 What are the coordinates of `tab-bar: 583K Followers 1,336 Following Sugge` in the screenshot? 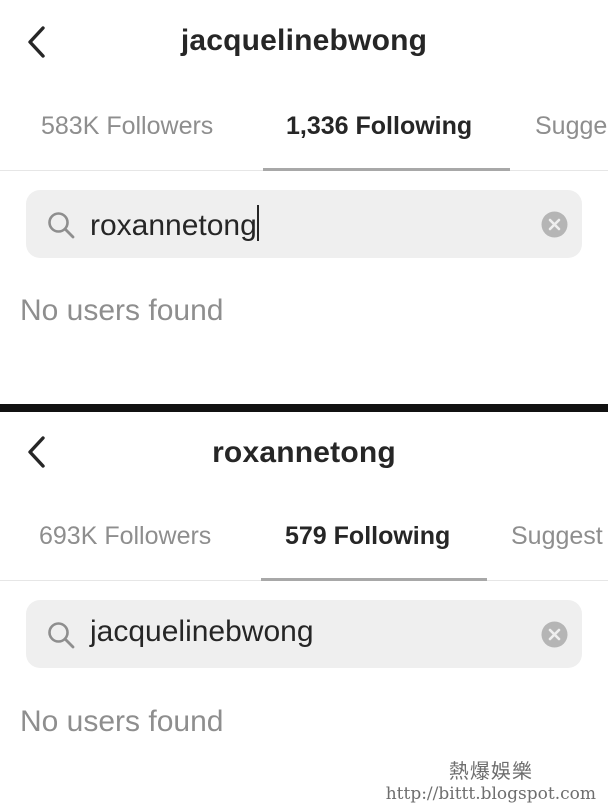 It's located at (304, 129).